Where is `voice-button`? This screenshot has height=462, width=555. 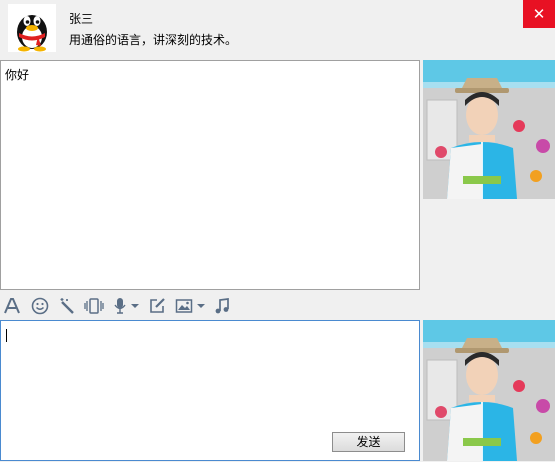 voice-button is located at coordinates (120, 306).